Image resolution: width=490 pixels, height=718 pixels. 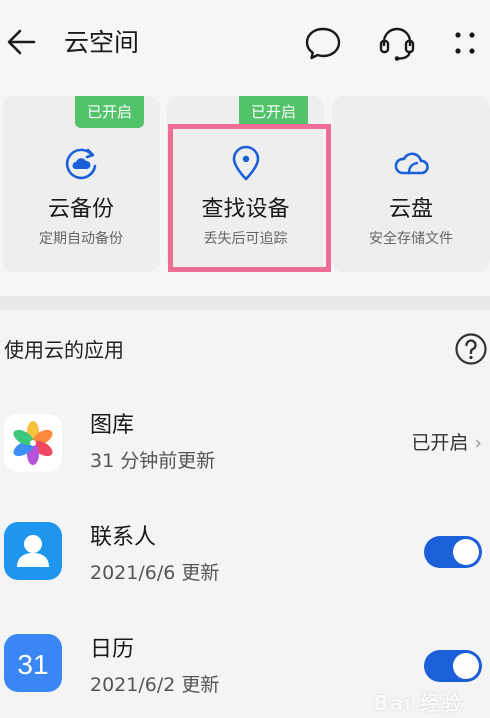 I want to click on page-title: 云空间, so click(x=102, y=42).